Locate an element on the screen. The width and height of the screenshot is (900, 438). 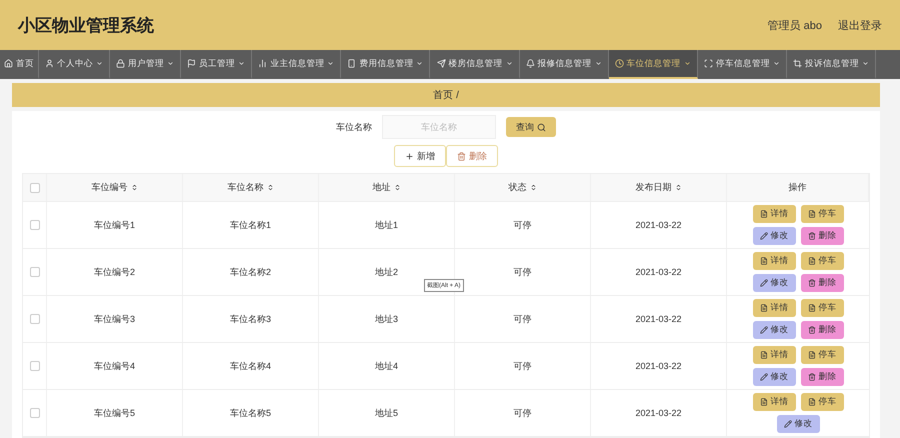
table-cell: 地址1 is located at coordinates (387, 225).